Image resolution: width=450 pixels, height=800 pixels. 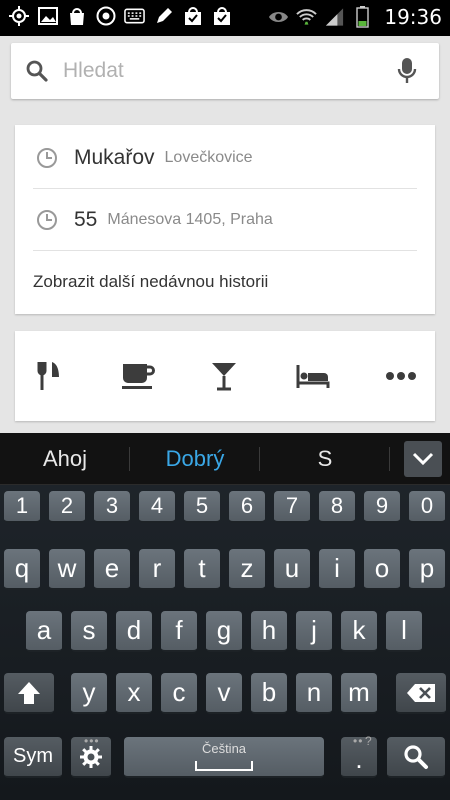 I want to click on chevron-down-icon, so click(x=423, y=459).